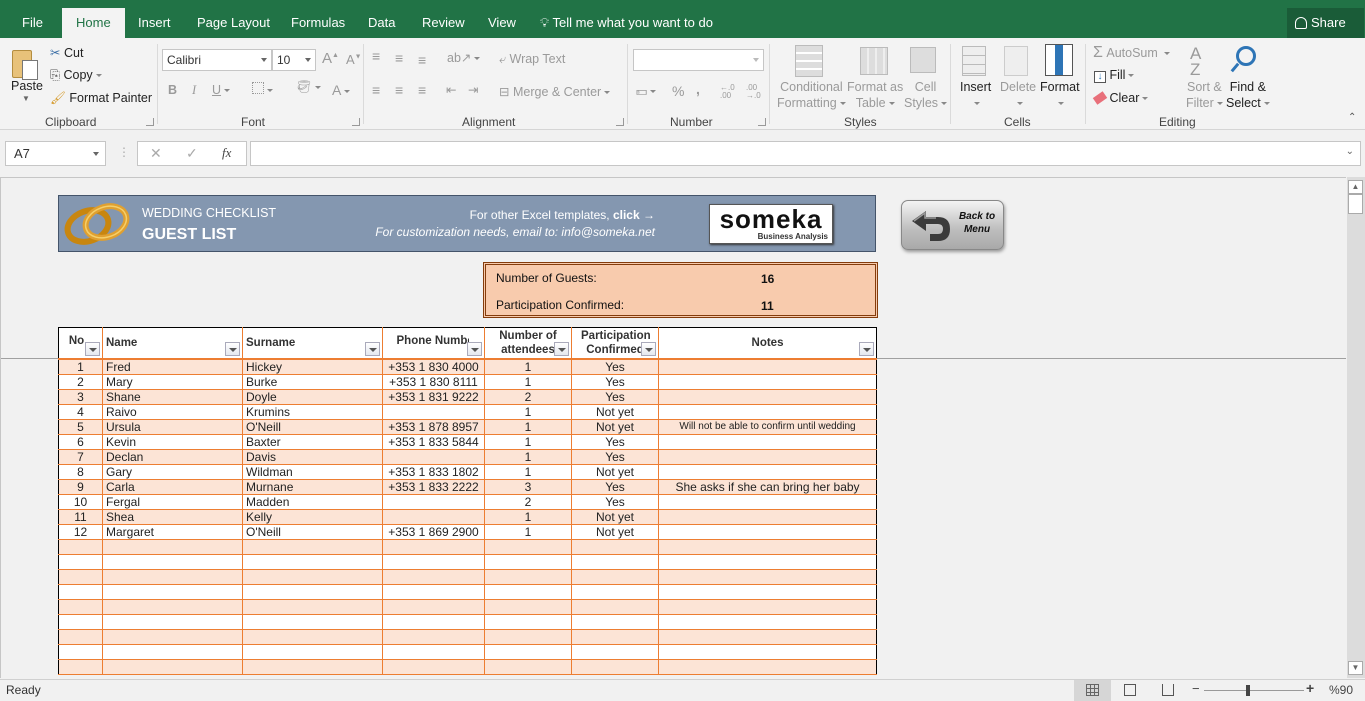  What do you see at coordinates (755, 92) in the screenshot?
I see `decrease-decimal-button: .00 →.0` at bounding box center [755, 92].